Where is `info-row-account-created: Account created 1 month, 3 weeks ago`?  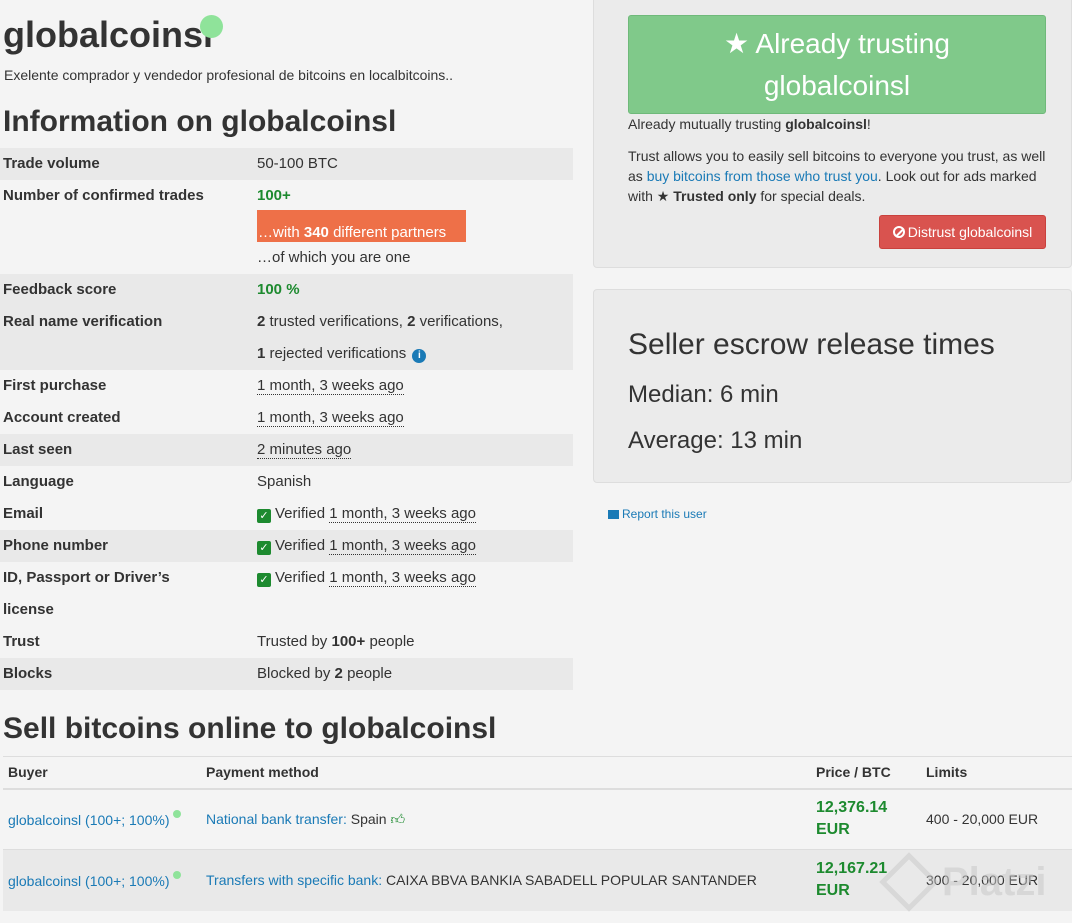
info-row-account-created: Account created 1 month, 3 weeks ago is located at coordinates (286, 418).